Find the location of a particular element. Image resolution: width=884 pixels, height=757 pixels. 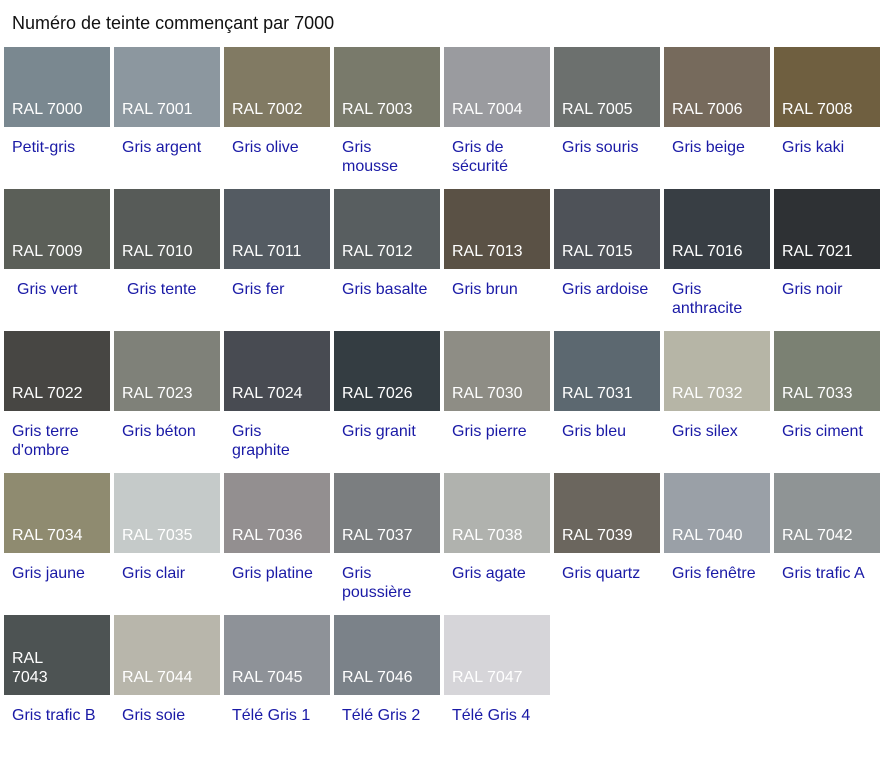

color-swatch: RAL 7039 is located at coordinates (607, 513).